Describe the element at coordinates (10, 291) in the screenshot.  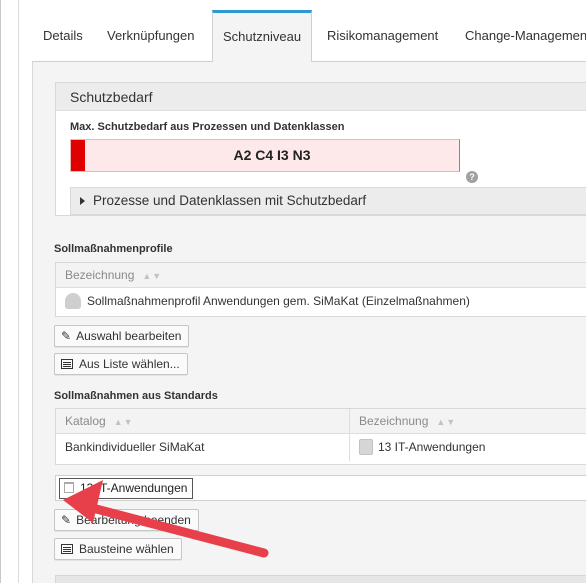
I see `left-edge-strip` at that location.